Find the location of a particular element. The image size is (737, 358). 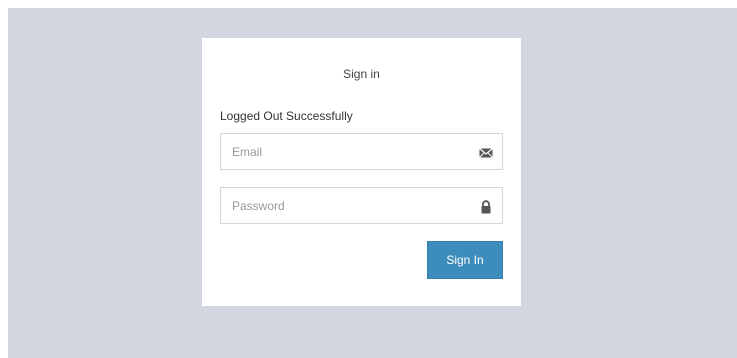

lock-icon is located at coordinates (486, 207).